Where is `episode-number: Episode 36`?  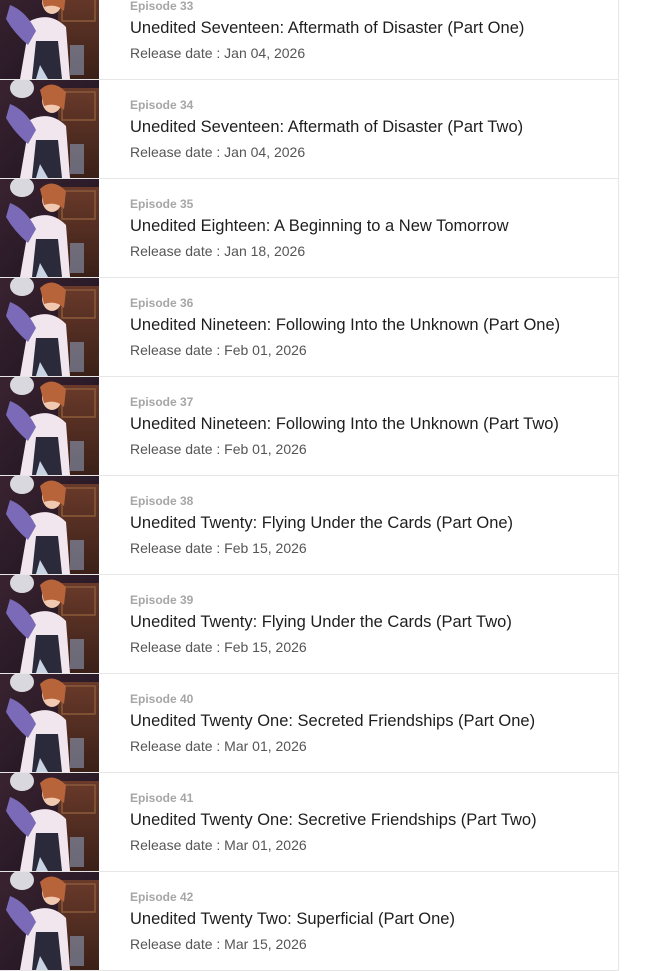
episode-number: Episode 36 is located at coordinates (162, 303).